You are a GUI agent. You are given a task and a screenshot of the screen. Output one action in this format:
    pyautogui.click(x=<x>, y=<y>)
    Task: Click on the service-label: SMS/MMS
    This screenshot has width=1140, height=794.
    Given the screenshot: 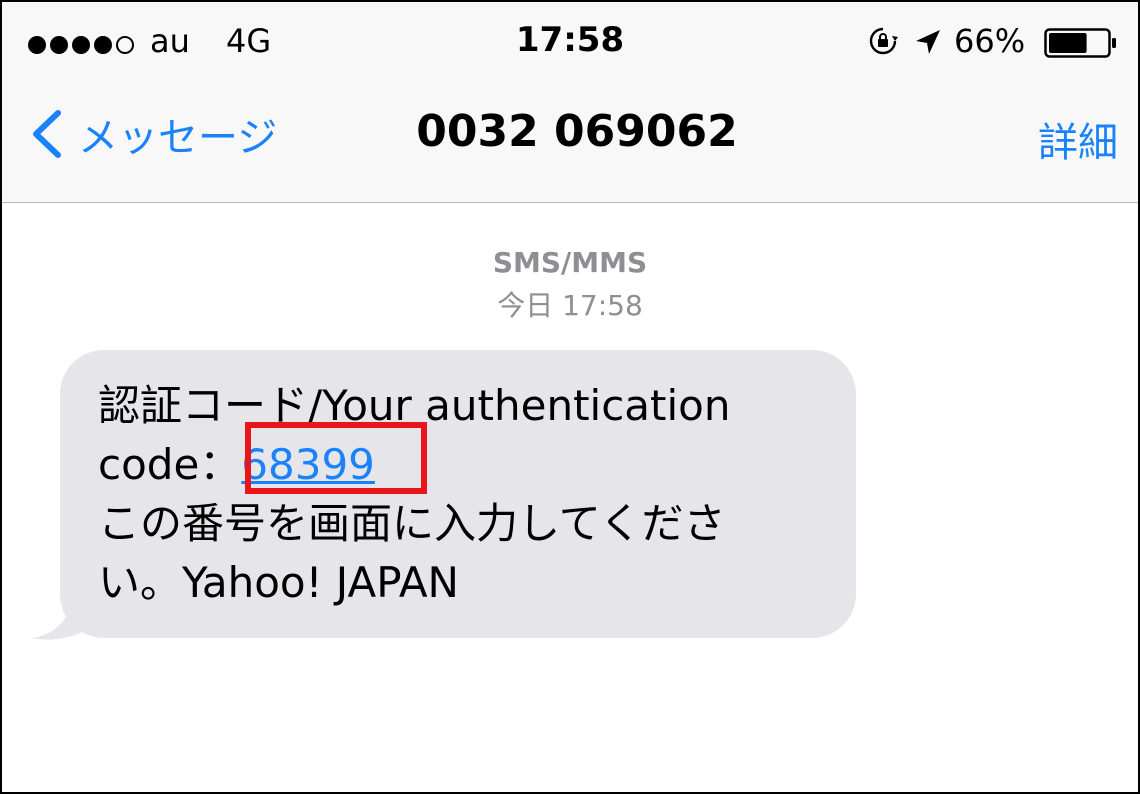 What is the action you would take?
    pyautogui.click(x=570, y=262)
    